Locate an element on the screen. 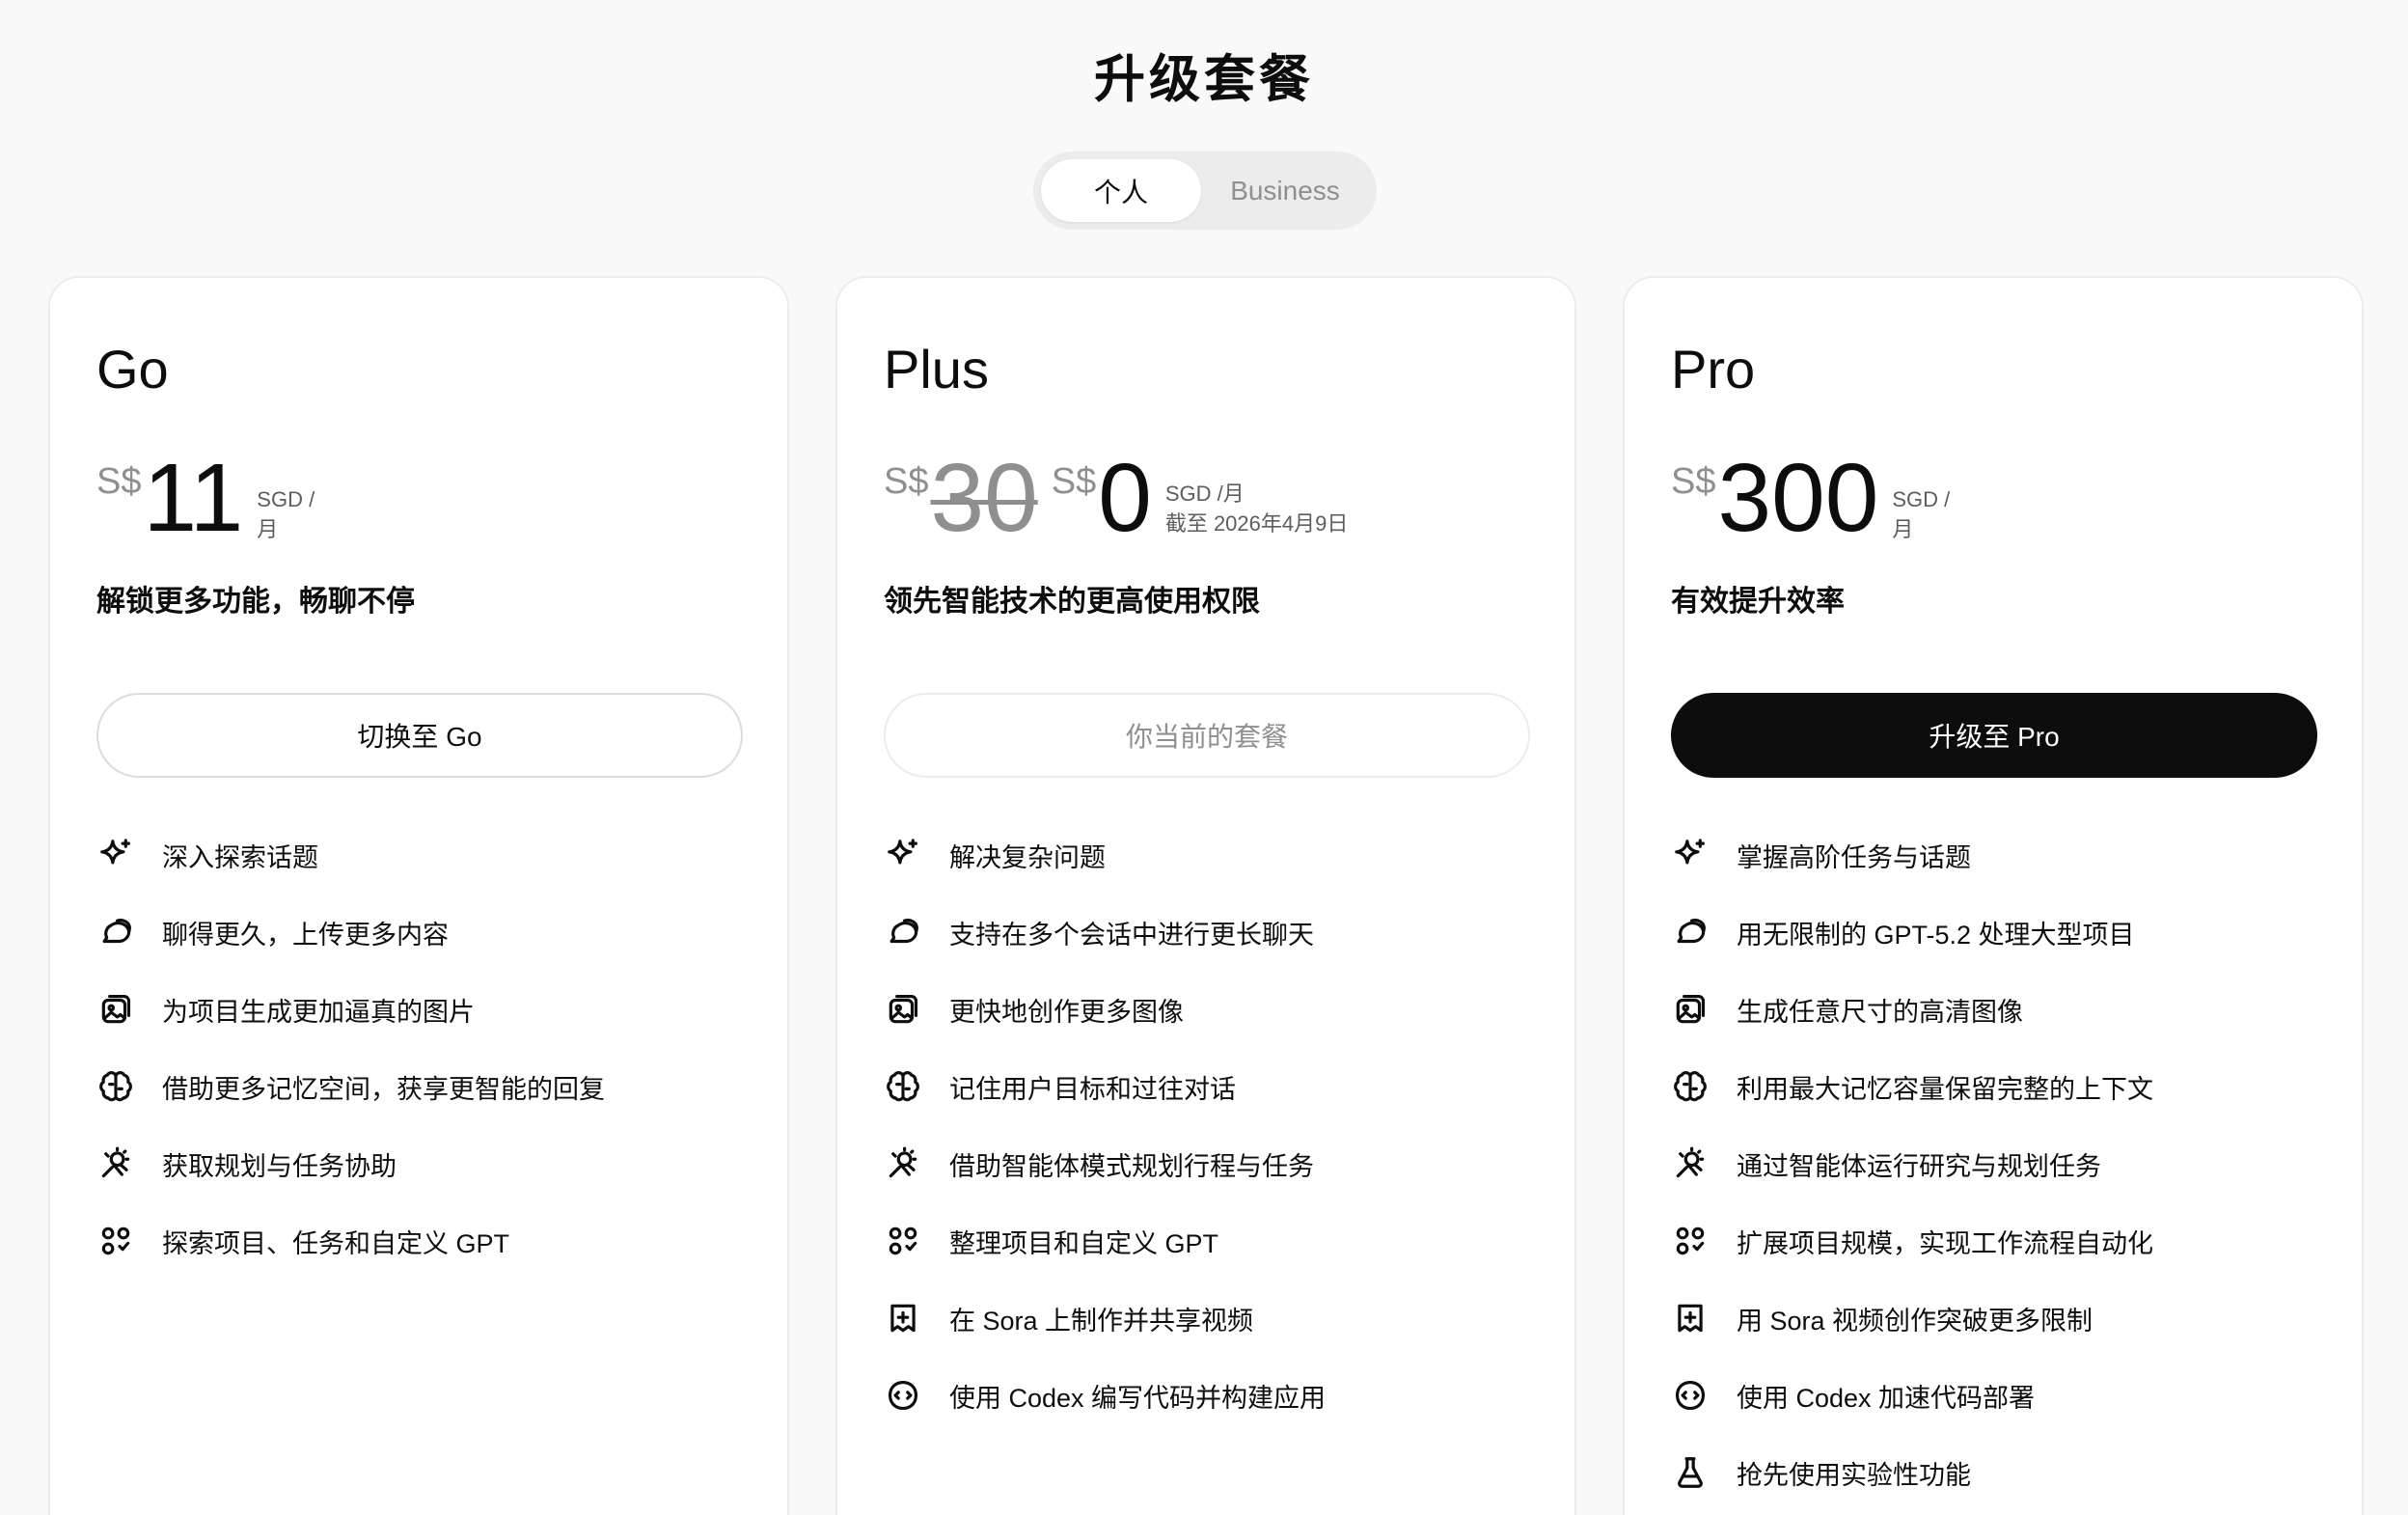  plan-type-toggle: 个人 Business is located at coordinates (1205, 191).